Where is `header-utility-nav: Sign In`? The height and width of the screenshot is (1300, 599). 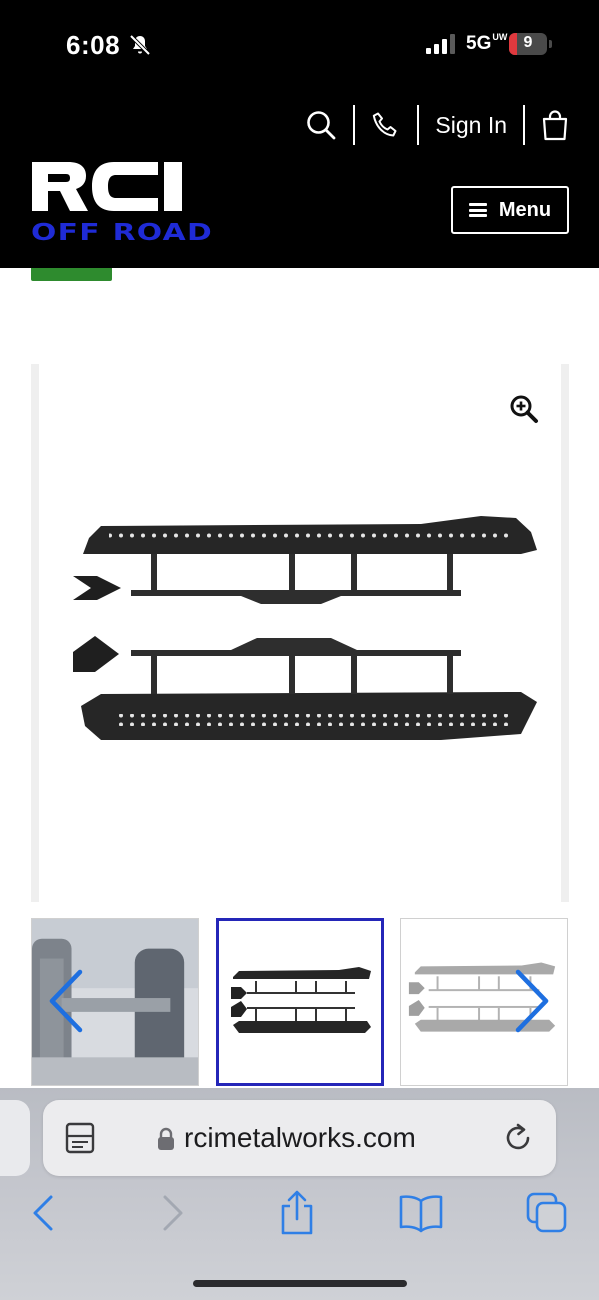 header-utility-nav: Sign In is located at coordinates (437, 125).